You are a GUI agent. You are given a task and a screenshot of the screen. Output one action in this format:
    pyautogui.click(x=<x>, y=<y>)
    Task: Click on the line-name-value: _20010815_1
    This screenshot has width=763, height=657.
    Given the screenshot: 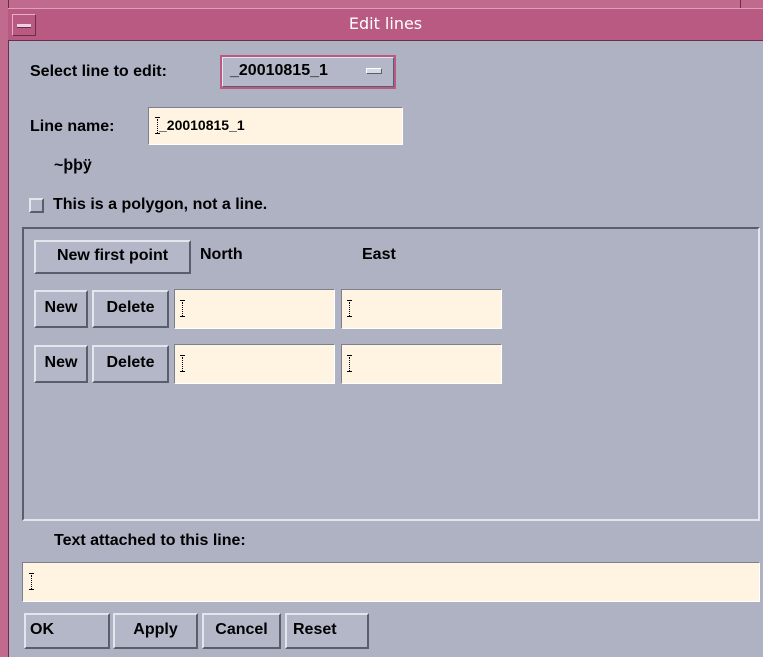 What is the action you would take?
    pyautogui.click(x=202, y=125)
    